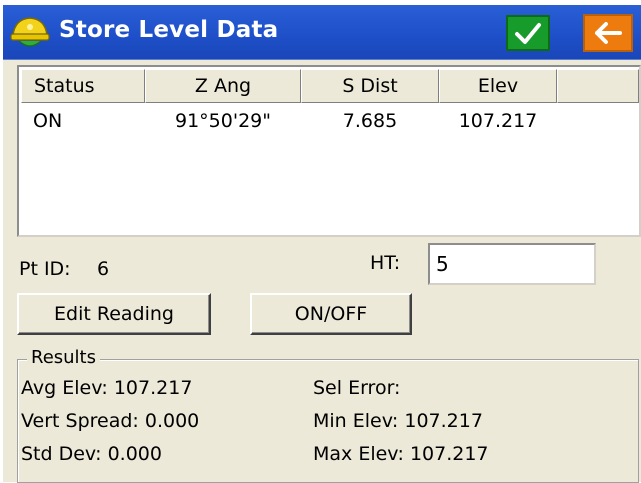 This screenshot has width=641, height=483. What do you see at coordinates (223, 86) in the screenshot?
I see `column-header-z-ang: Z Ang` at bounding box center [223, 86].